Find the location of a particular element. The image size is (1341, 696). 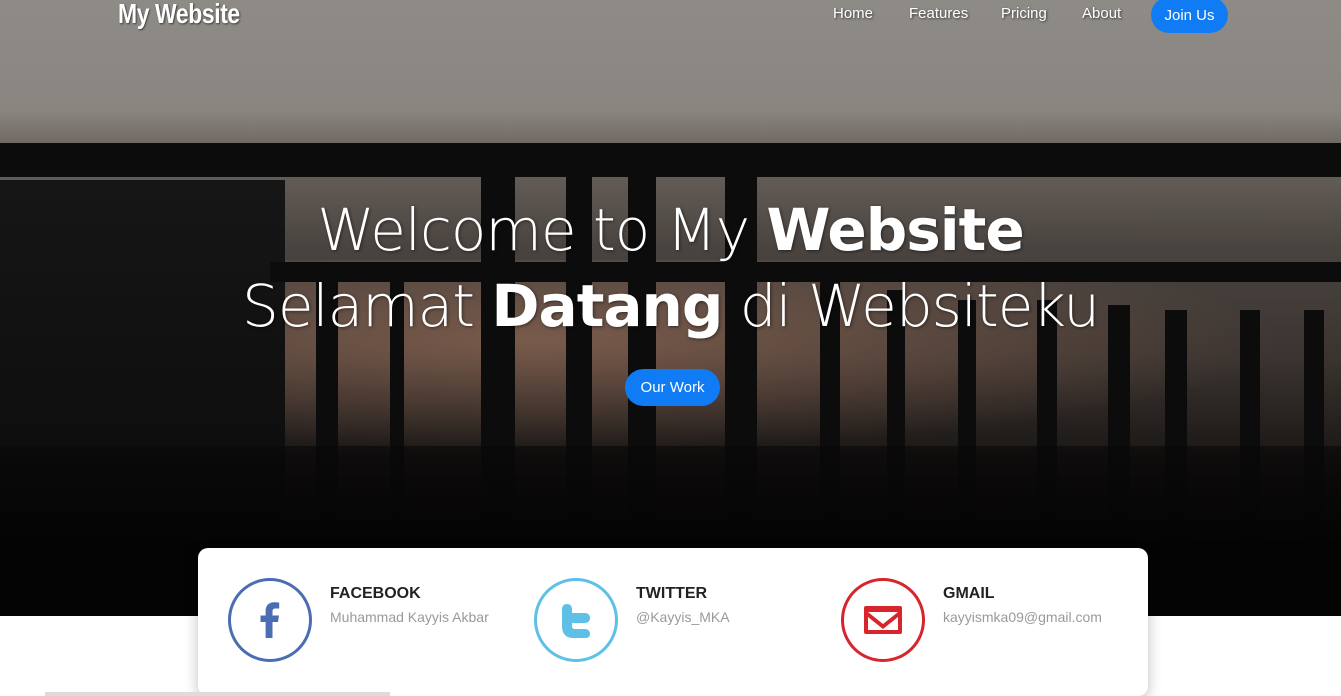

social-item-gmail: GMAIL kayyismka09@gmail.com is located at coordinates (986, 620).